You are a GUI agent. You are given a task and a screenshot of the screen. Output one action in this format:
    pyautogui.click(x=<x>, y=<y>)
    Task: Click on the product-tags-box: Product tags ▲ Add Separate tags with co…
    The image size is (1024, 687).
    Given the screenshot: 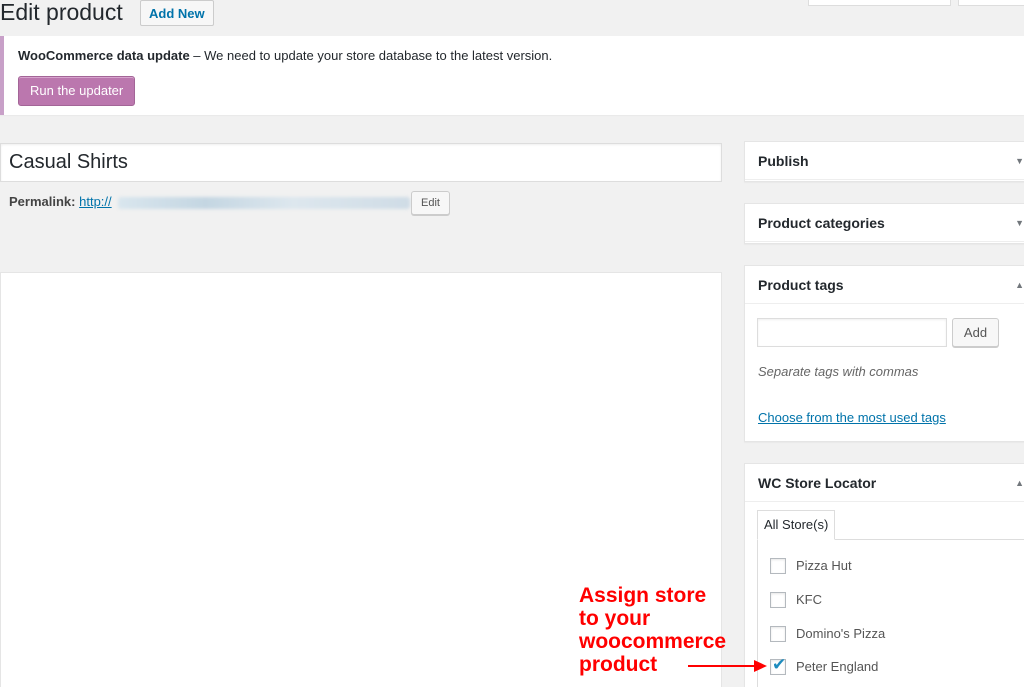 What is the action you would take?
    pyautogui.click(x=884, y=353)
    